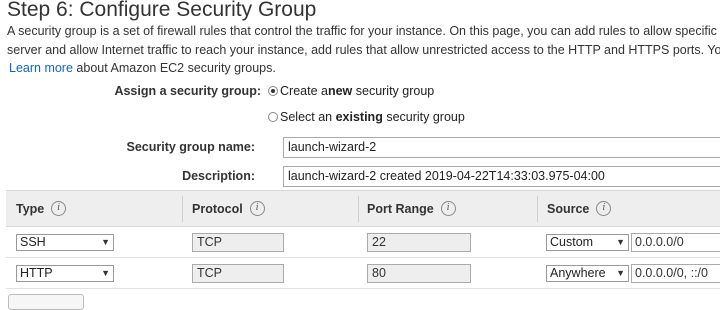  Describe the element at coordinates (675, 273) in the screenshot. I see `cidr-input: 0.0.0.0/0, ::/0` at that location.